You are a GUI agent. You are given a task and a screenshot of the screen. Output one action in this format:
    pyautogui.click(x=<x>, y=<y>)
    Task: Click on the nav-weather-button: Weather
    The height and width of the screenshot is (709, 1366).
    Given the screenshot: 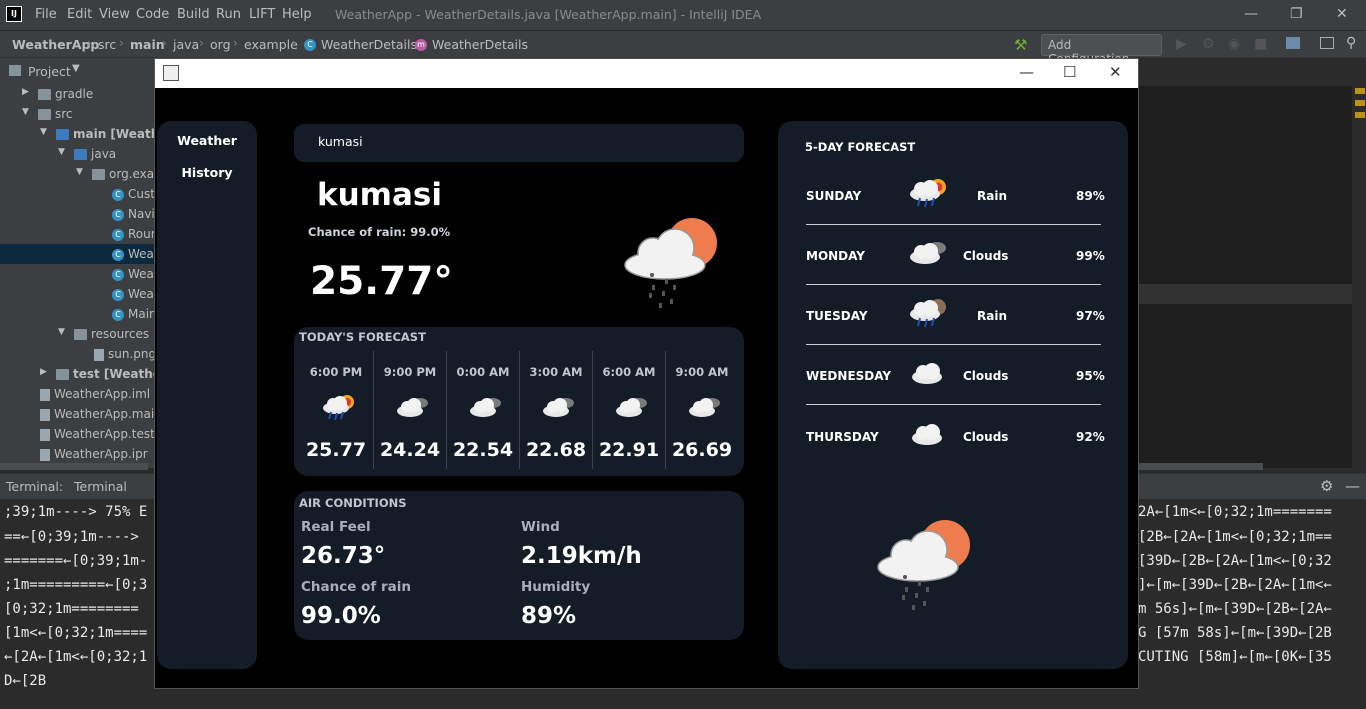 What is the action you would take?
    pyautogui.click(x=207, y=140)
    